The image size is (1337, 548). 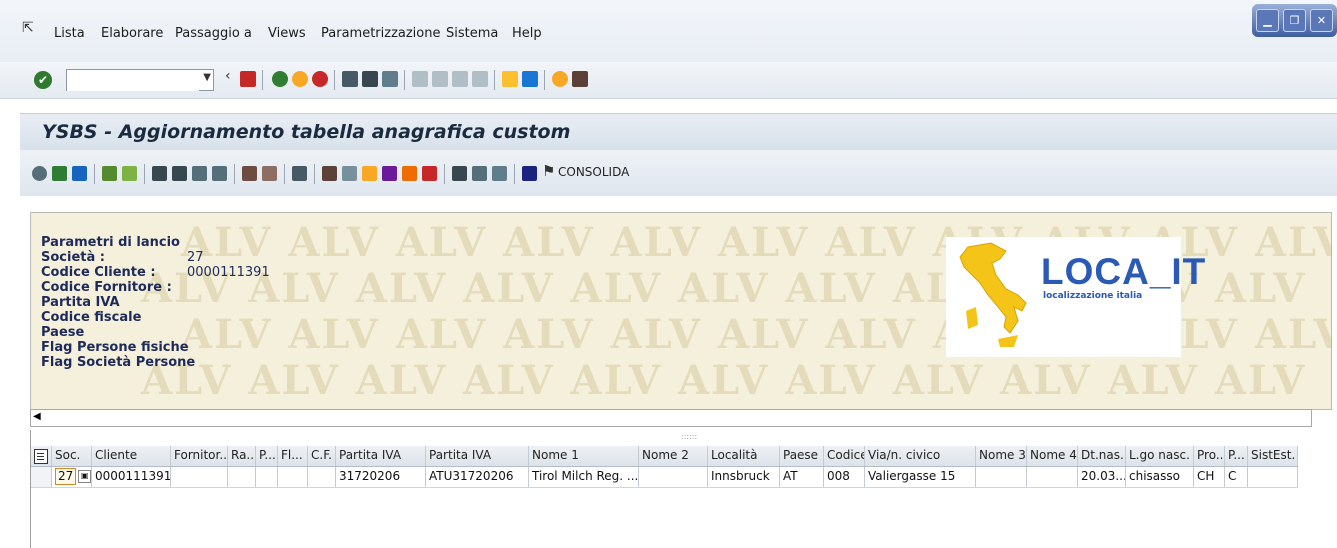 I want to click on menu-exit-icon: ⇱, so click(x=30, y=28).